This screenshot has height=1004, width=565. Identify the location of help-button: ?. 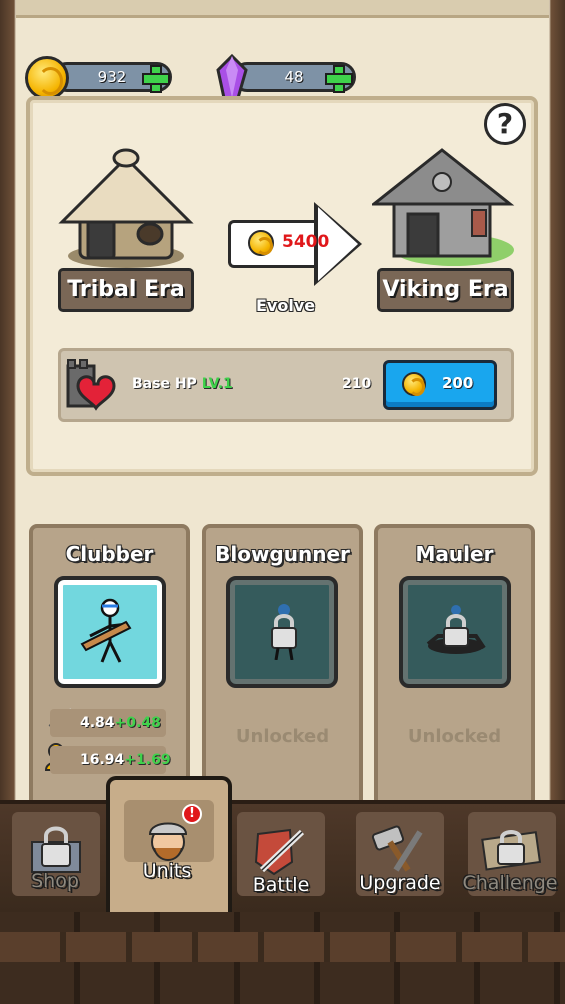
(505, 124).